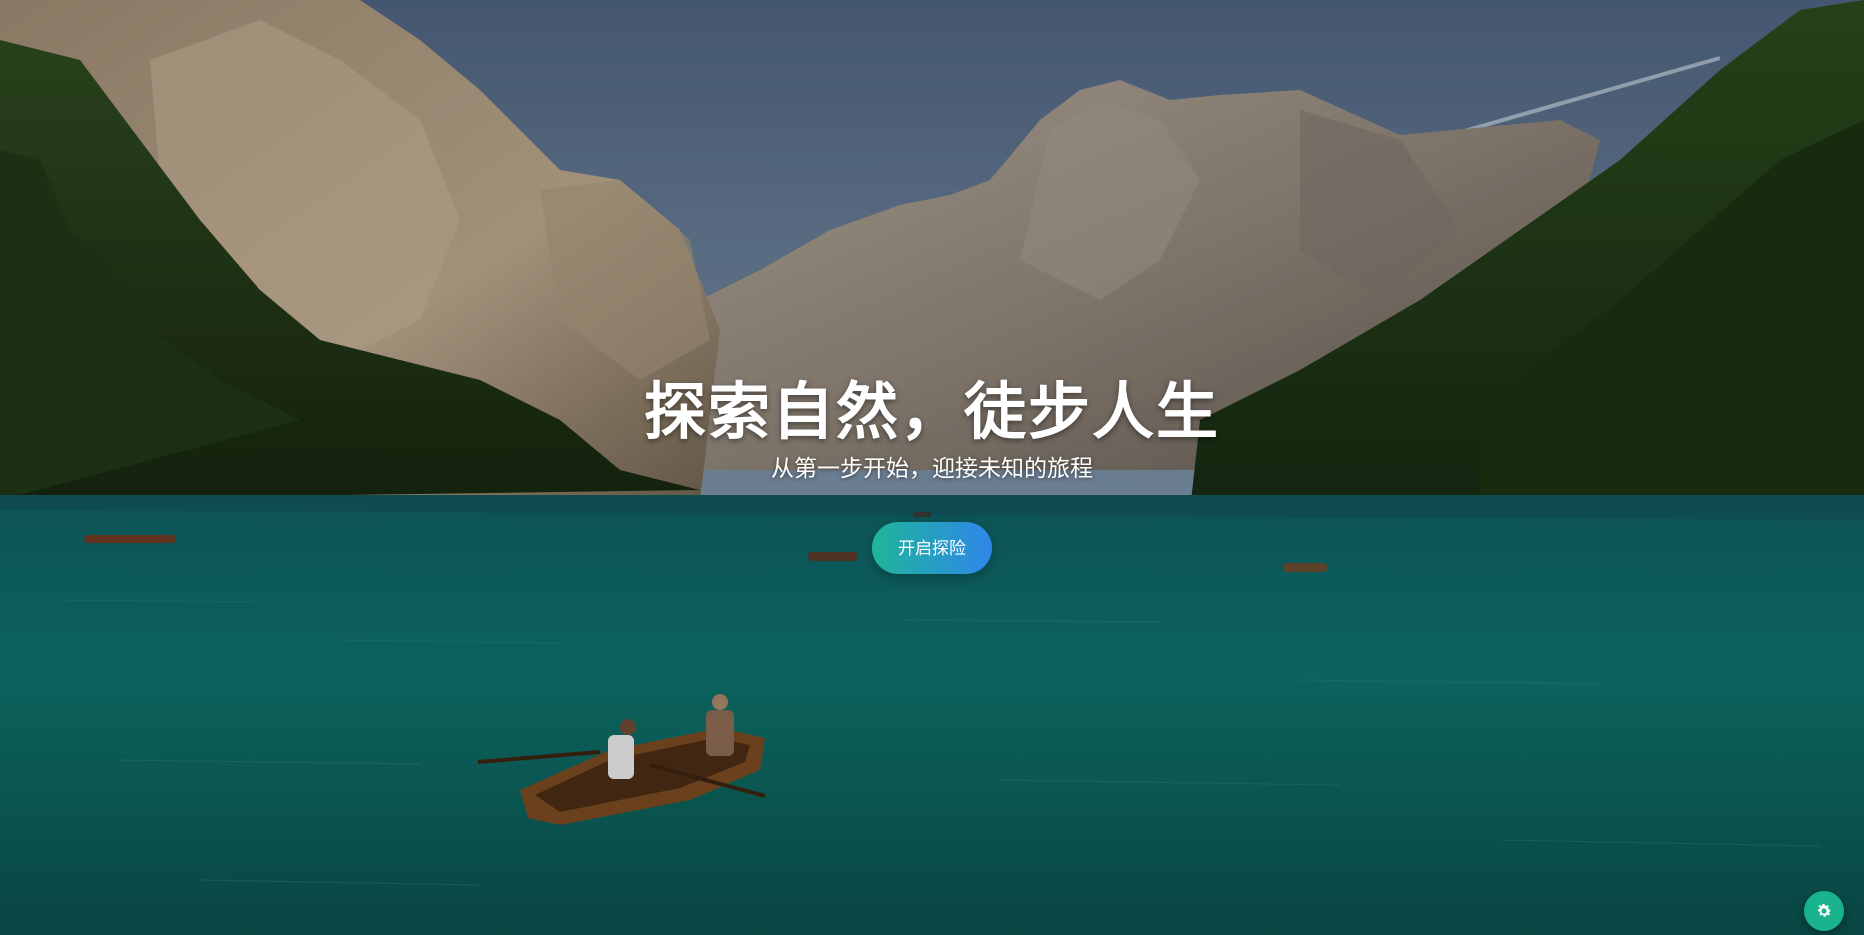 This screenshot has width=1864, height=935. I want to click on hero-title: 探索自然，徒步人生, so click(931, 411).